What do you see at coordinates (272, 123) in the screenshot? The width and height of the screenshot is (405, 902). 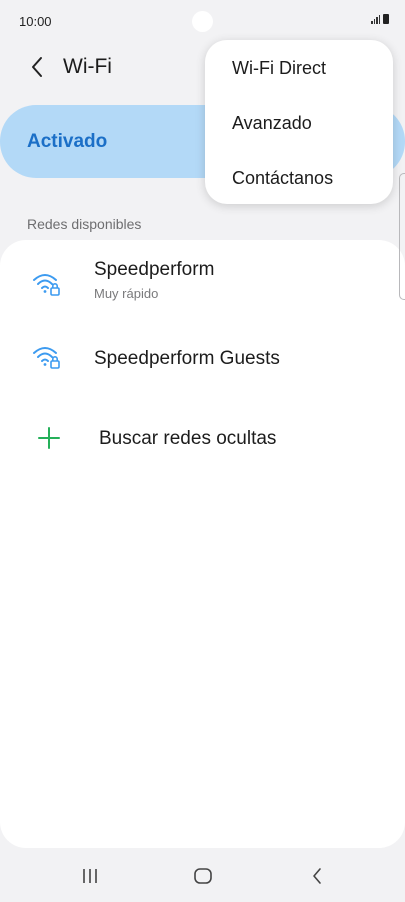 I see `menu-item-label: Avanzado` at bounding box center [272, 123].